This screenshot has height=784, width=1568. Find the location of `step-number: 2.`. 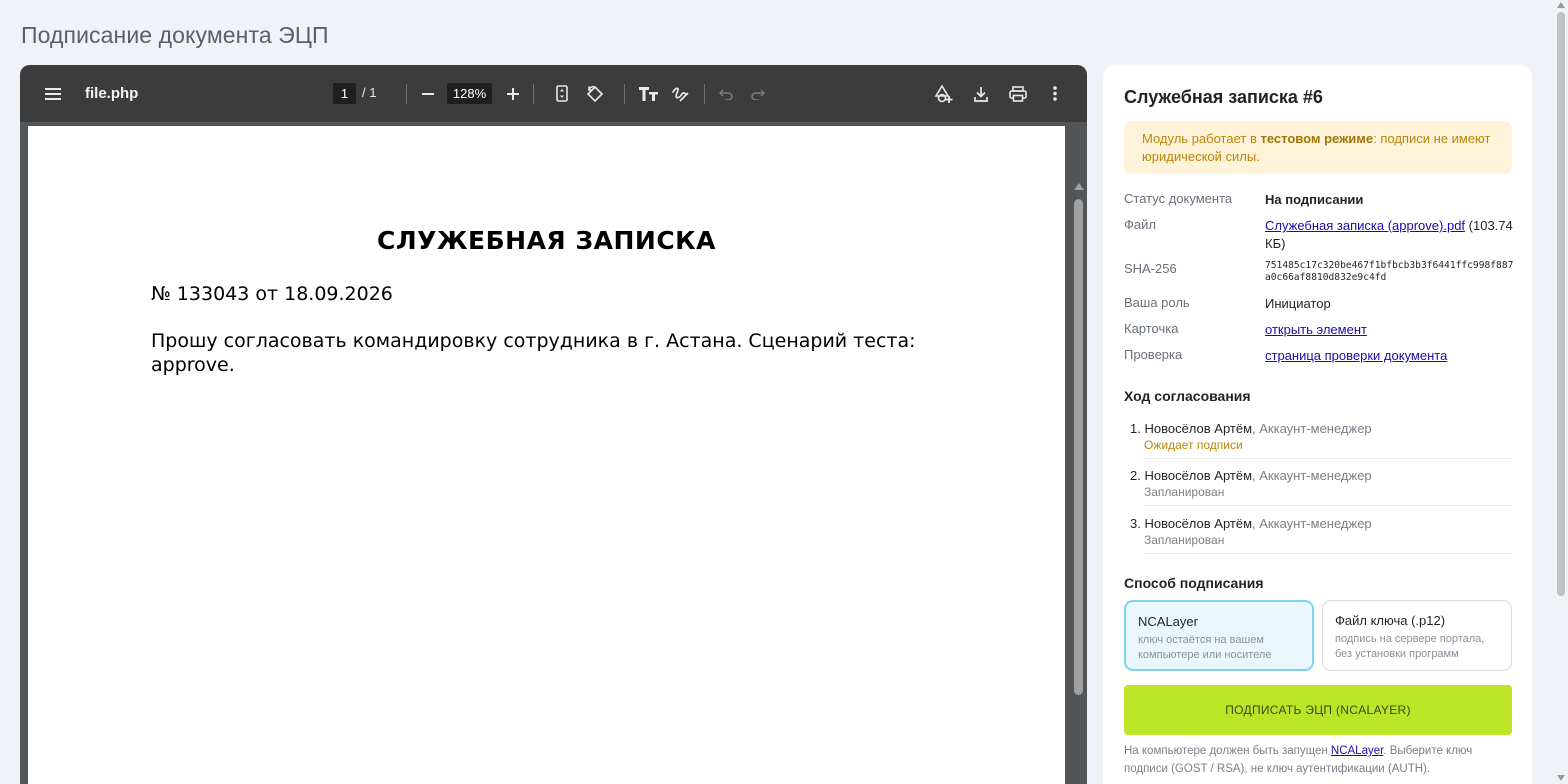

step-number: 2. is located at coordinates (1135, 475).